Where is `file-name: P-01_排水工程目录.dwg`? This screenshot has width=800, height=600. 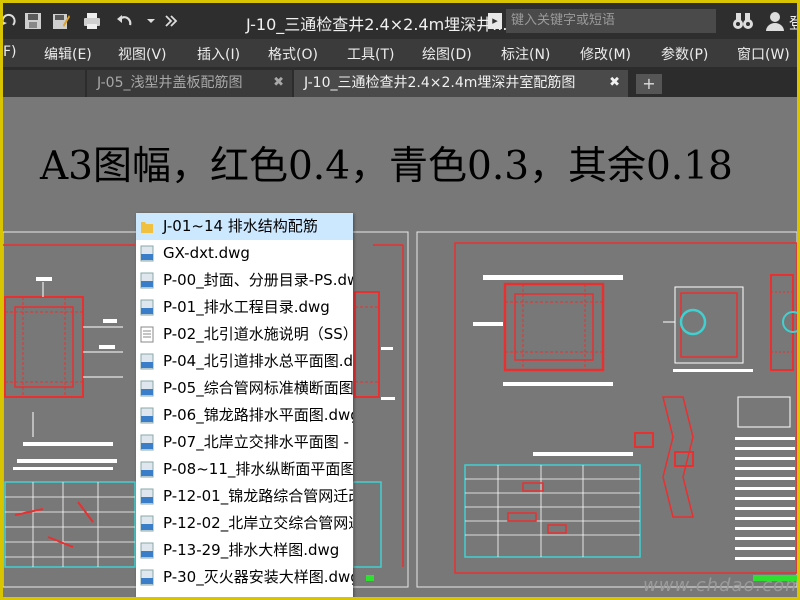 file-name: P-01_排水工程目录.dwg is located at coordinates (246, 307).